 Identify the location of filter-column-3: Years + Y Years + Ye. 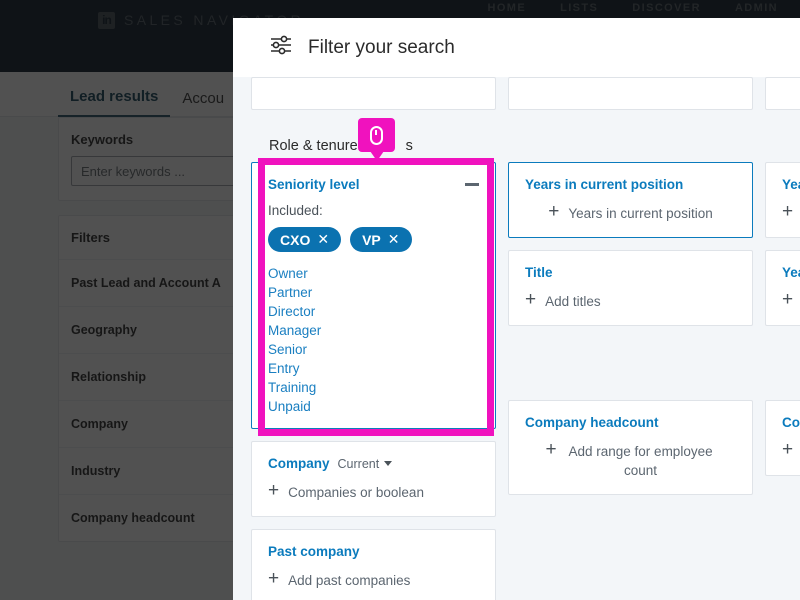
(782, 381).